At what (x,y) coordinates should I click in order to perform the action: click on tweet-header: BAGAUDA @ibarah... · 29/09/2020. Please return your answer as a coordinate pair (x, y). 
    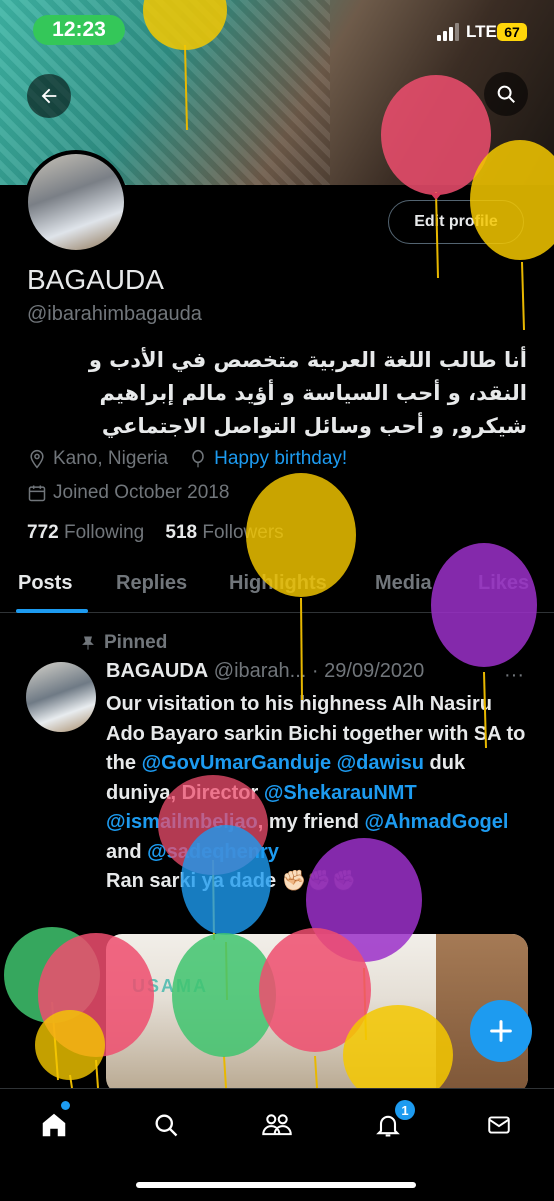
    Looking at the image, I should click on (316, 671).